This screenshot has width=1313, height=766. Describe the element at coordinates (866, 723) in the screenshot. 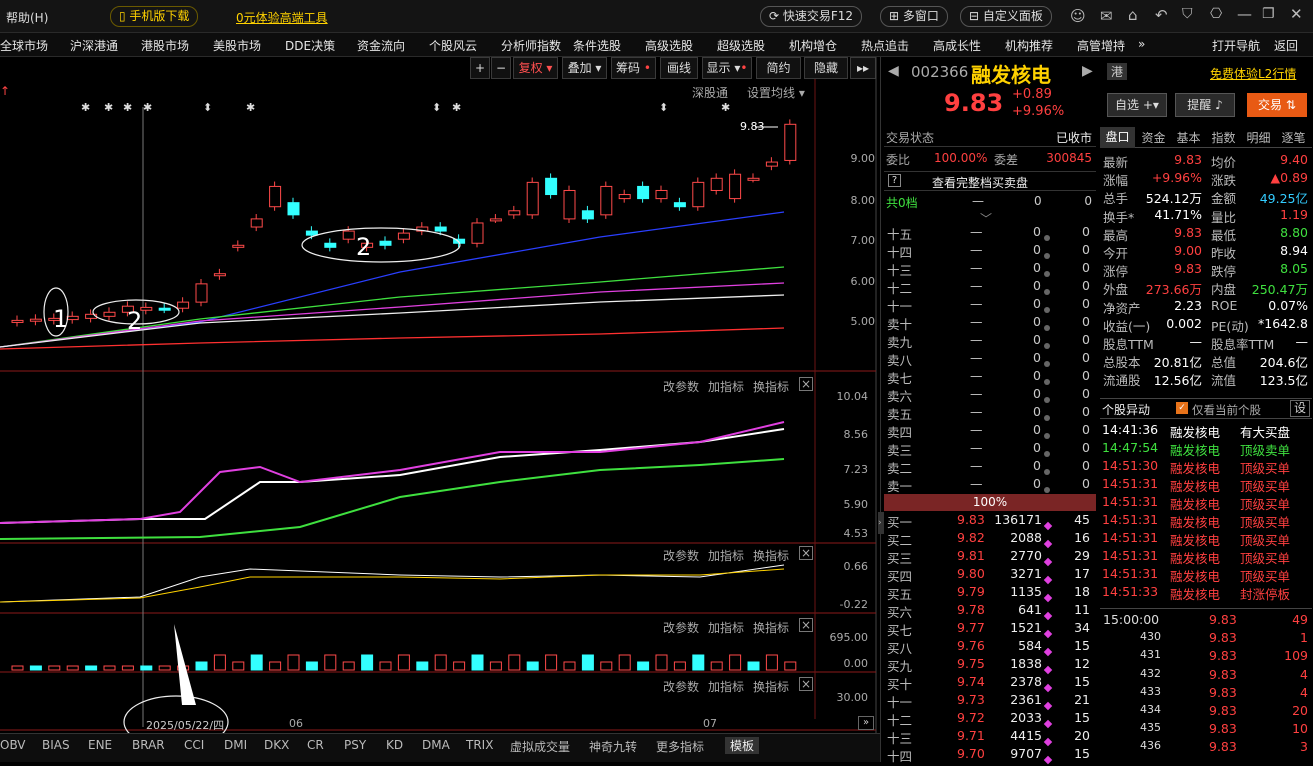

I see `scroll-right-icon: »` at that location.